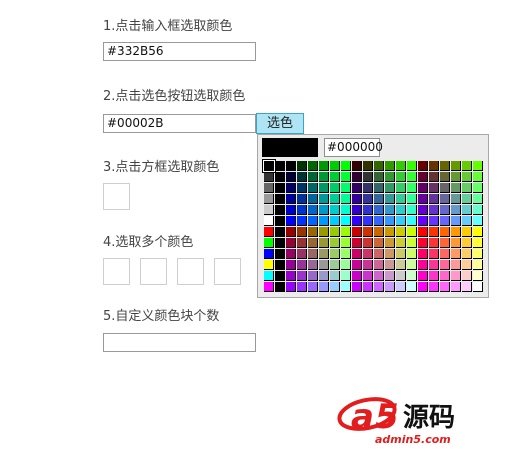  Describe the element at coordinates (116, 196) in the screenshot. I see `color-swatch-box` at that location.